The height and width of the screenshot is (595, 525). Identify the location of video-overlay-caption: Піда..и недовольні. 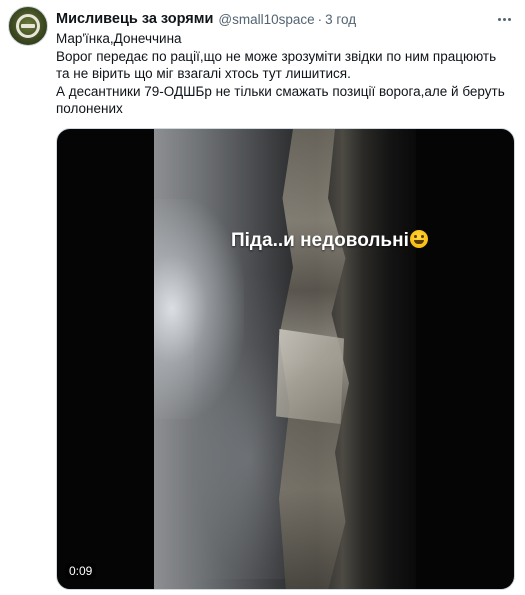
(329, 241).